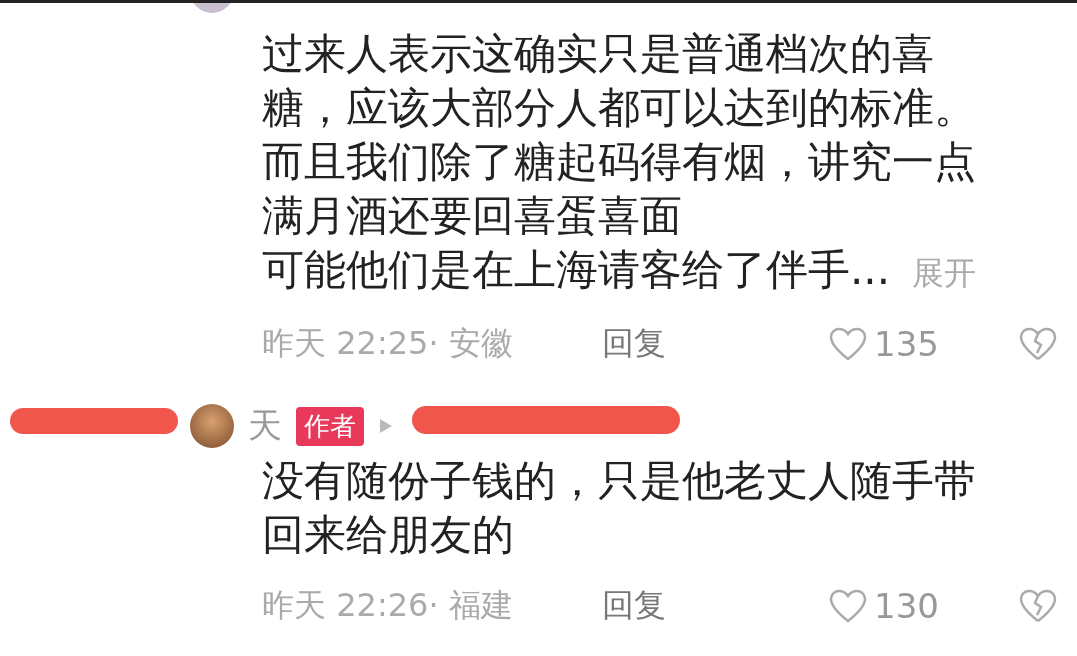 Image resolution: width=1077 pixels, height=656 pixels. What do you see at coordinates (619, 108) in the screenshot?
I see `comment-text-line: 糖，应该大部分人都可以达到的标准。` at bounding box center [619, 108].